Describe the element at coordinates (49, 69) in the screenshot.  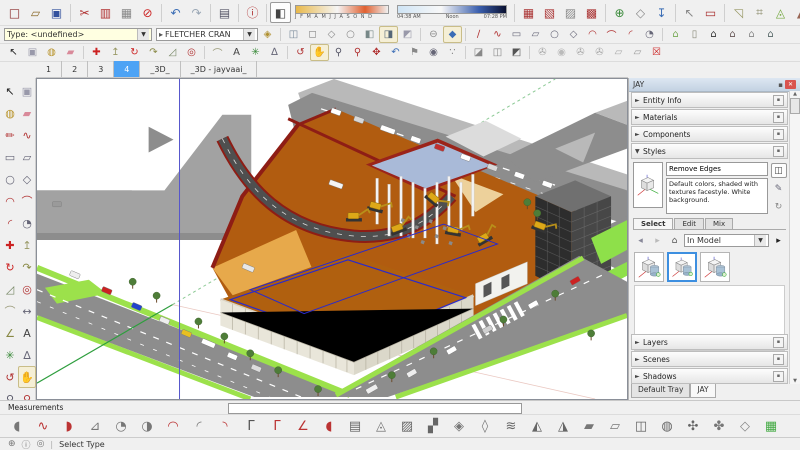
I see `stab-1: 1` at that location.